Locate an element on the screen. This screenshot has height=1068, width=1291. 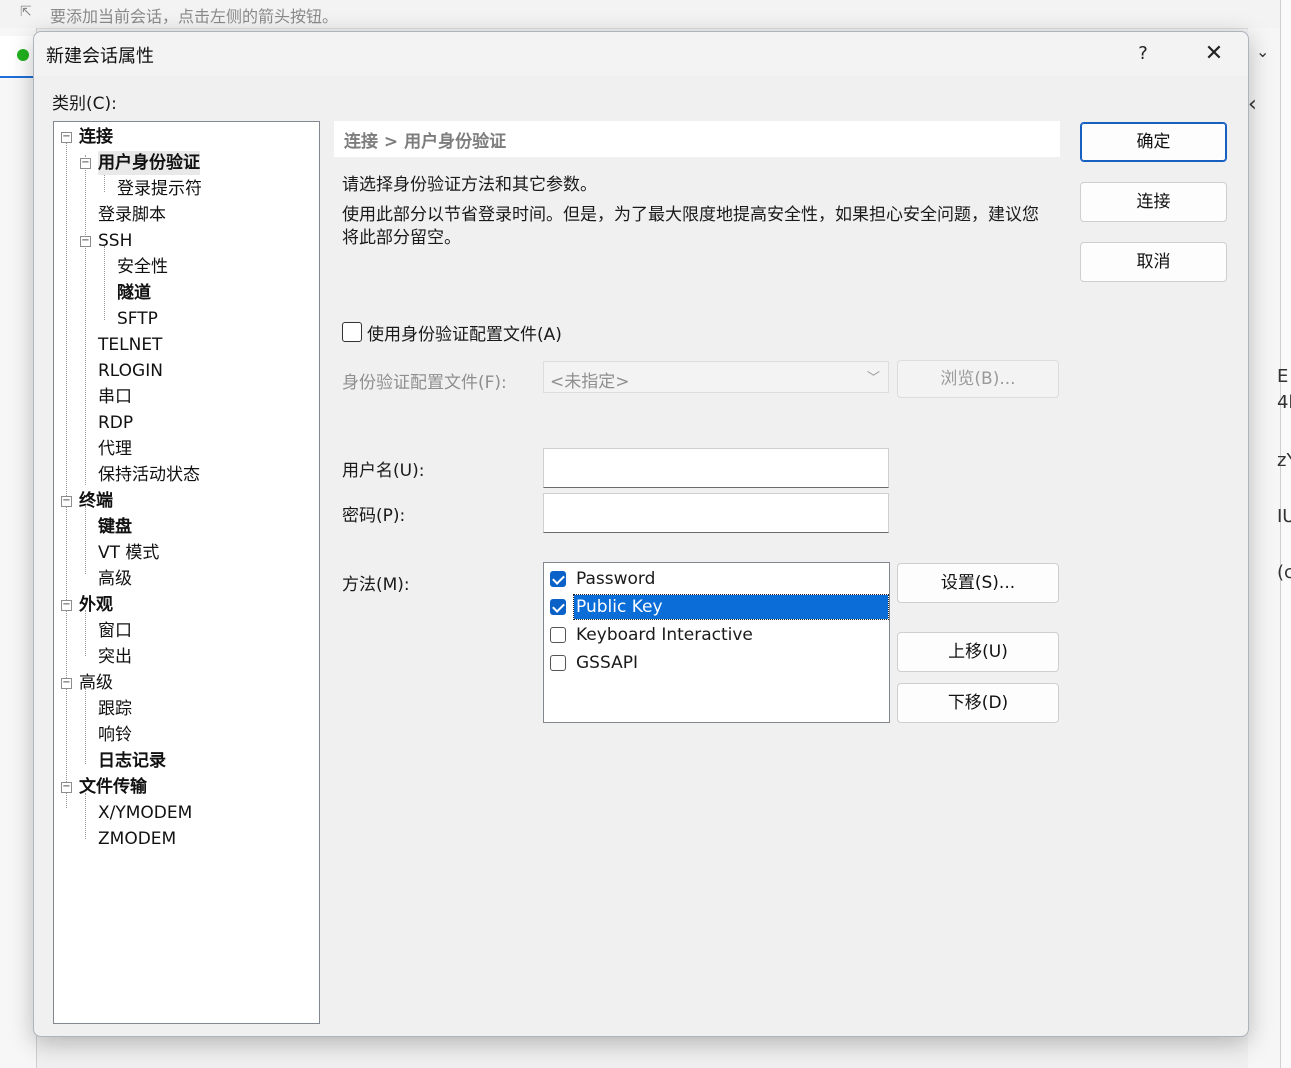
background-text-fragment: zY is located at coordinates (1284, 460).